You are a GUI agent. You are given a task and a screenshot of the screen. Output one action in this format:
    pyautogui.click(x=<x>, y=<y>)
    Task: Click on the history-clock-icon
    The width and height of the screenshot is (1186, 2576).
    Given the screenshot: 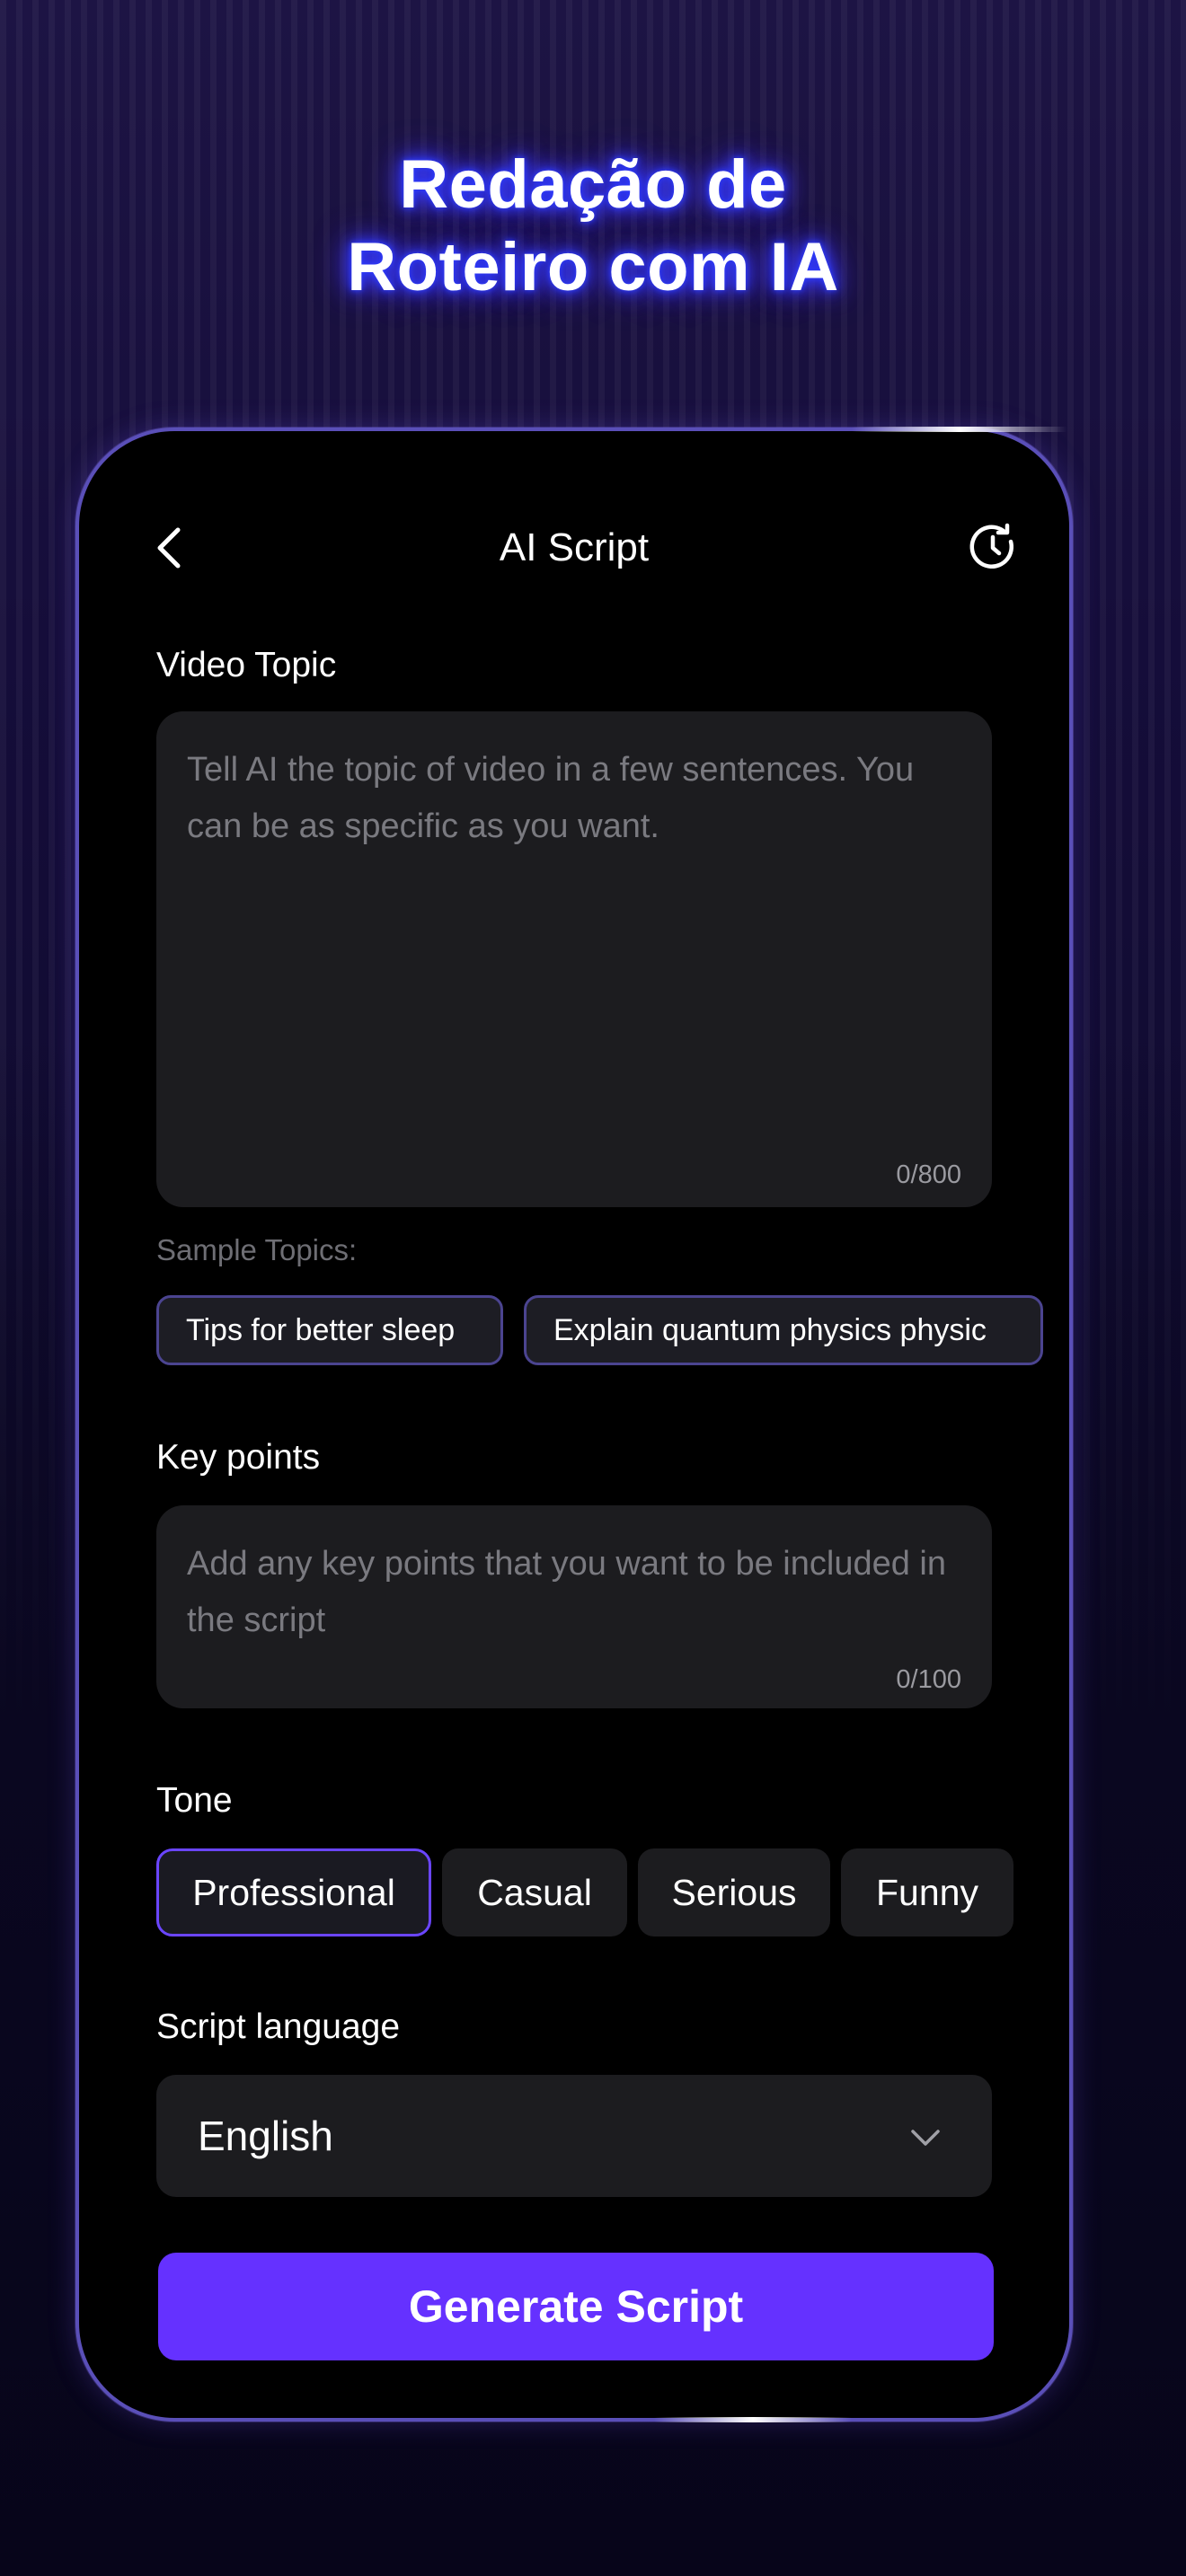 What is the action you would take?
    pyautogui.click(x=991, y=546)
    